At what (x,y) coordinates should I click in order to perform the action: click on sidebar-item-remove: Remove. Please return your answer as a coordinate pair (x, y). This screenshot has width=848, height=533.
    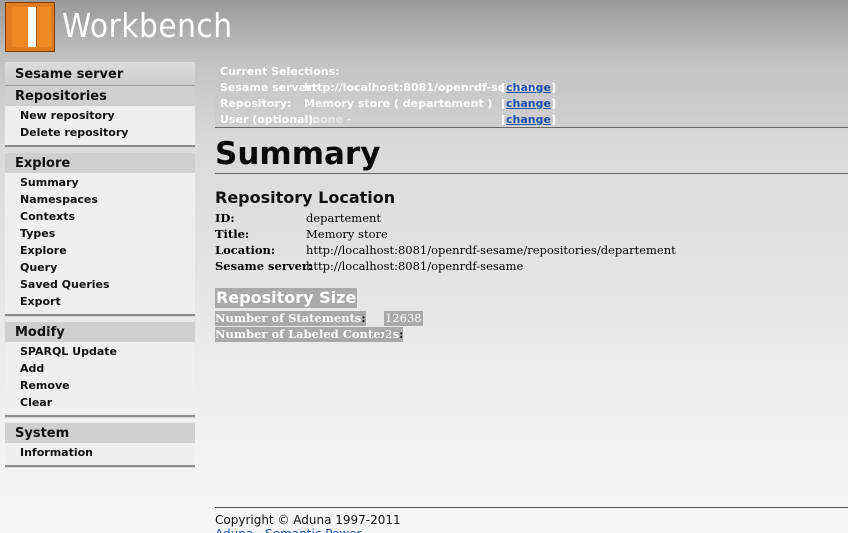
    Looking at the image, I should click on (100, 385).